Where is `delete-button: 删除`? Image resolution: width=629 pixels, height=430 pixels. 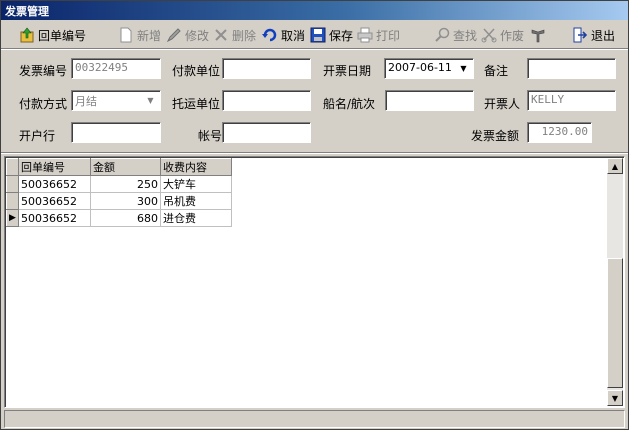
delete-button: 删除 is located at coordinates (234, 35).